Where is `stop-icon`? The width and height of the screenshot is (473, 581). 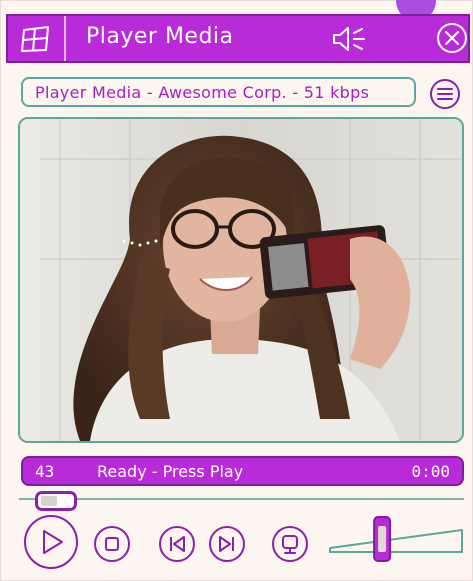
stop-icon is located at coordinates (112, 544).